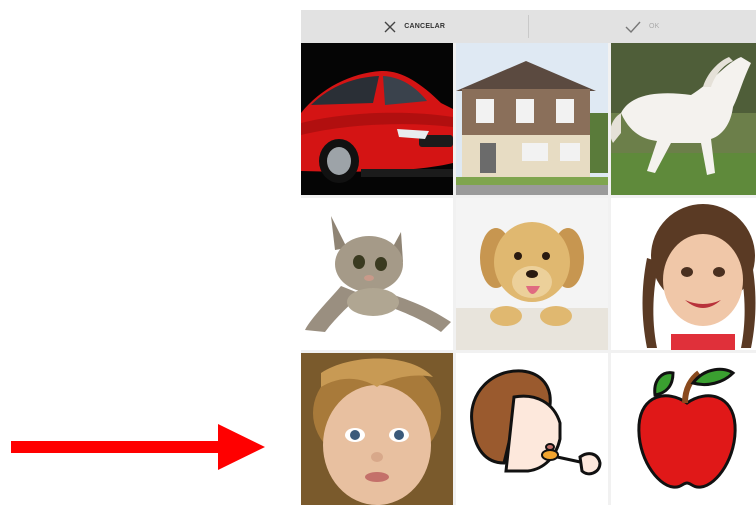 The height and width of the screenshot is (505, 756). I want to click on action-bar: CANCELAR OK, so click(528, 26).